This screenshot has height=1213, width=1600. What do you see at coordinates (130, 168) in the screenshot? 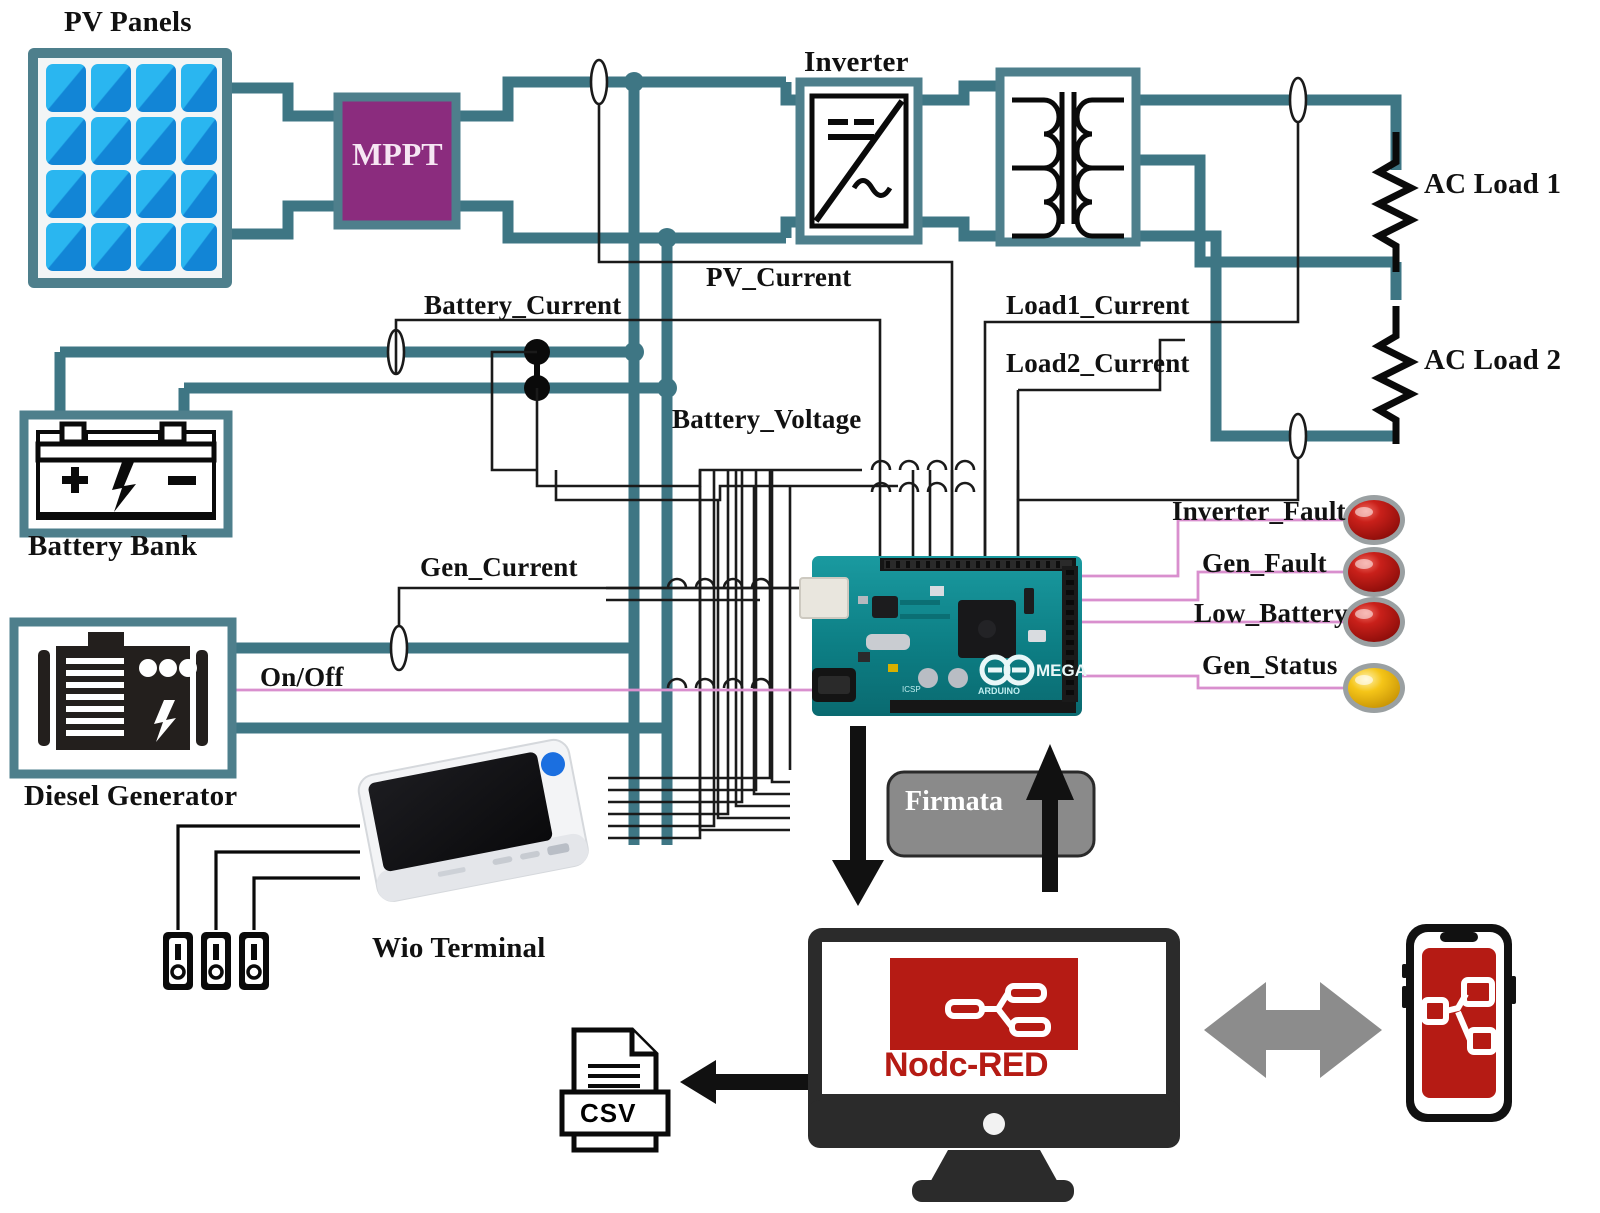
I see `solar-panel-icon` at bounding box center [130, 168].